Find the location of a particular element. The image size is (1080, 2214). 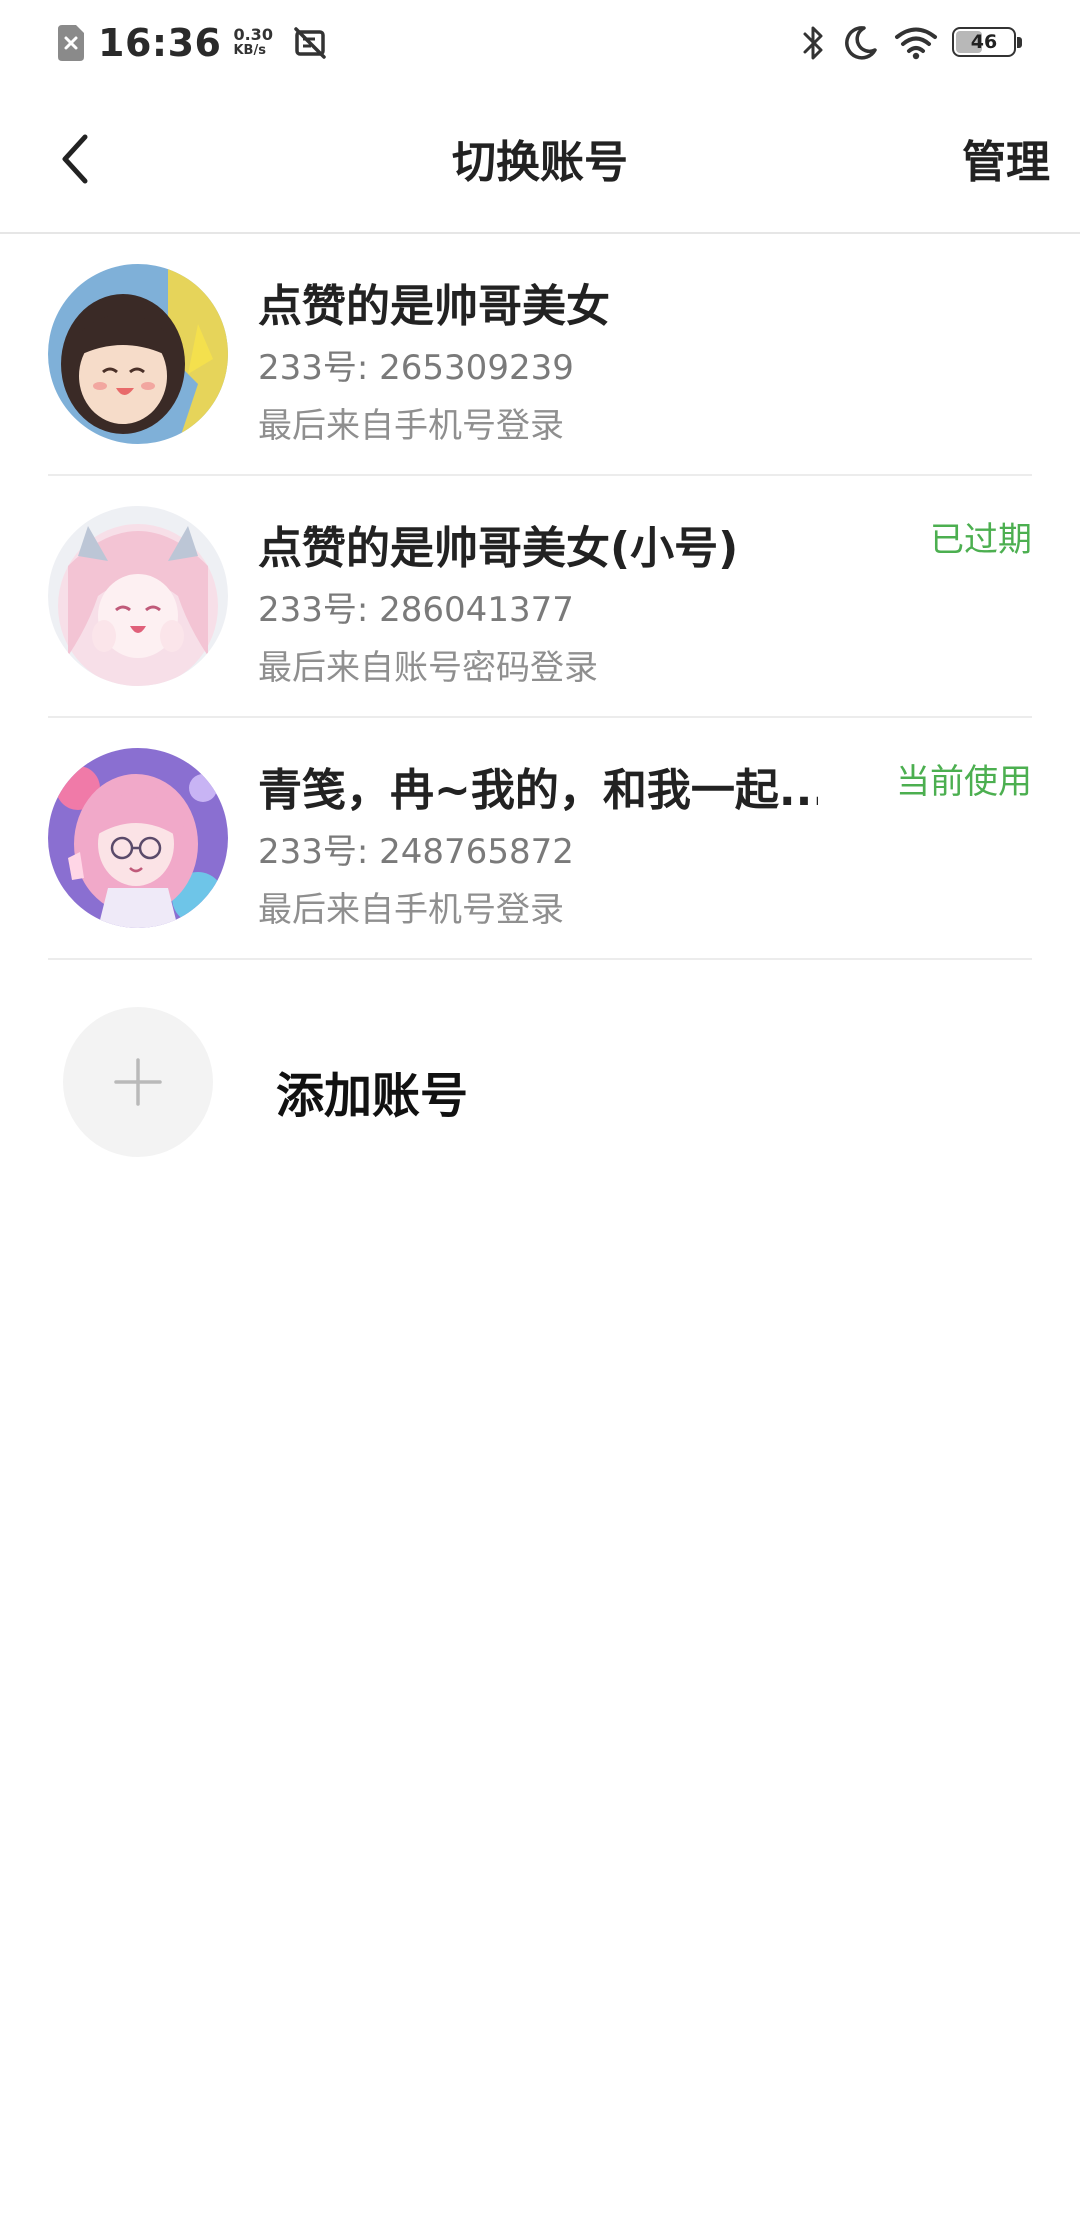

status-time: 16:36 is located at coordinates (160, 43).